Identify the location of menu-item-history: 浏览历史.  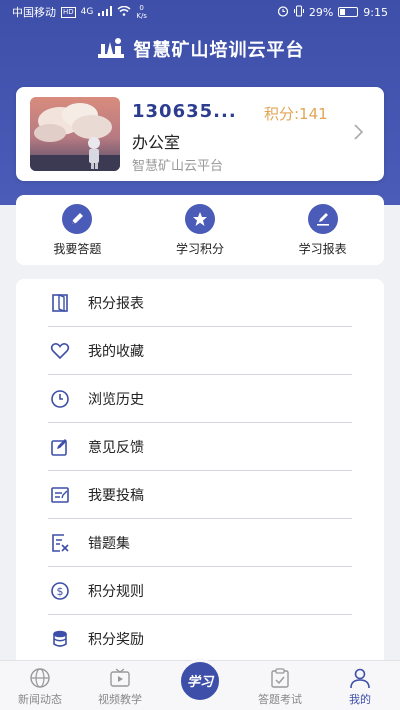
(200, 399).